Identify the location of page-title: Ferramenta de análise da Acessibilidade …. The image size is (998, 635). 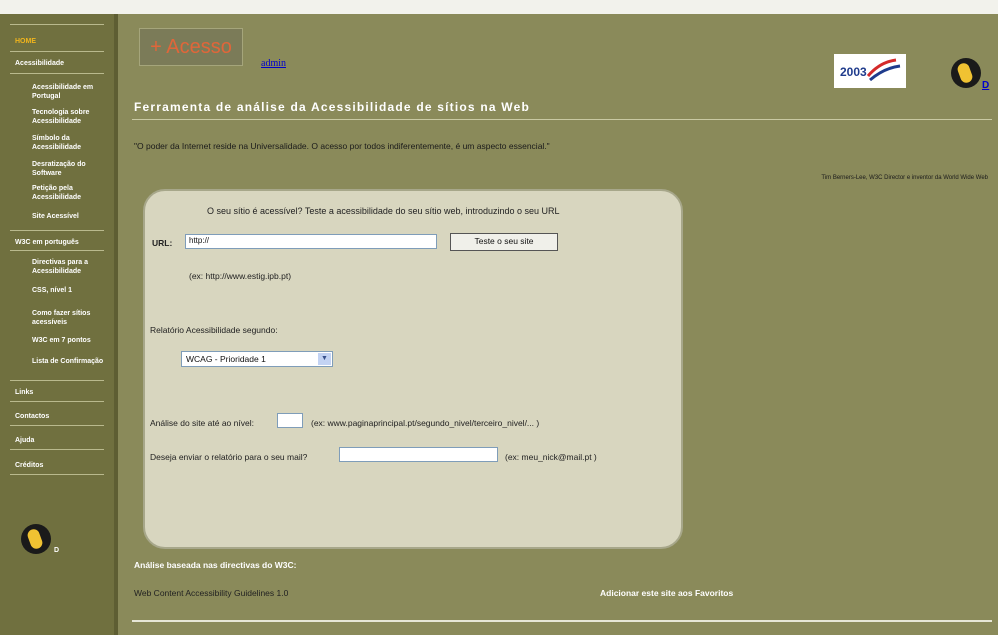
(332, 107).